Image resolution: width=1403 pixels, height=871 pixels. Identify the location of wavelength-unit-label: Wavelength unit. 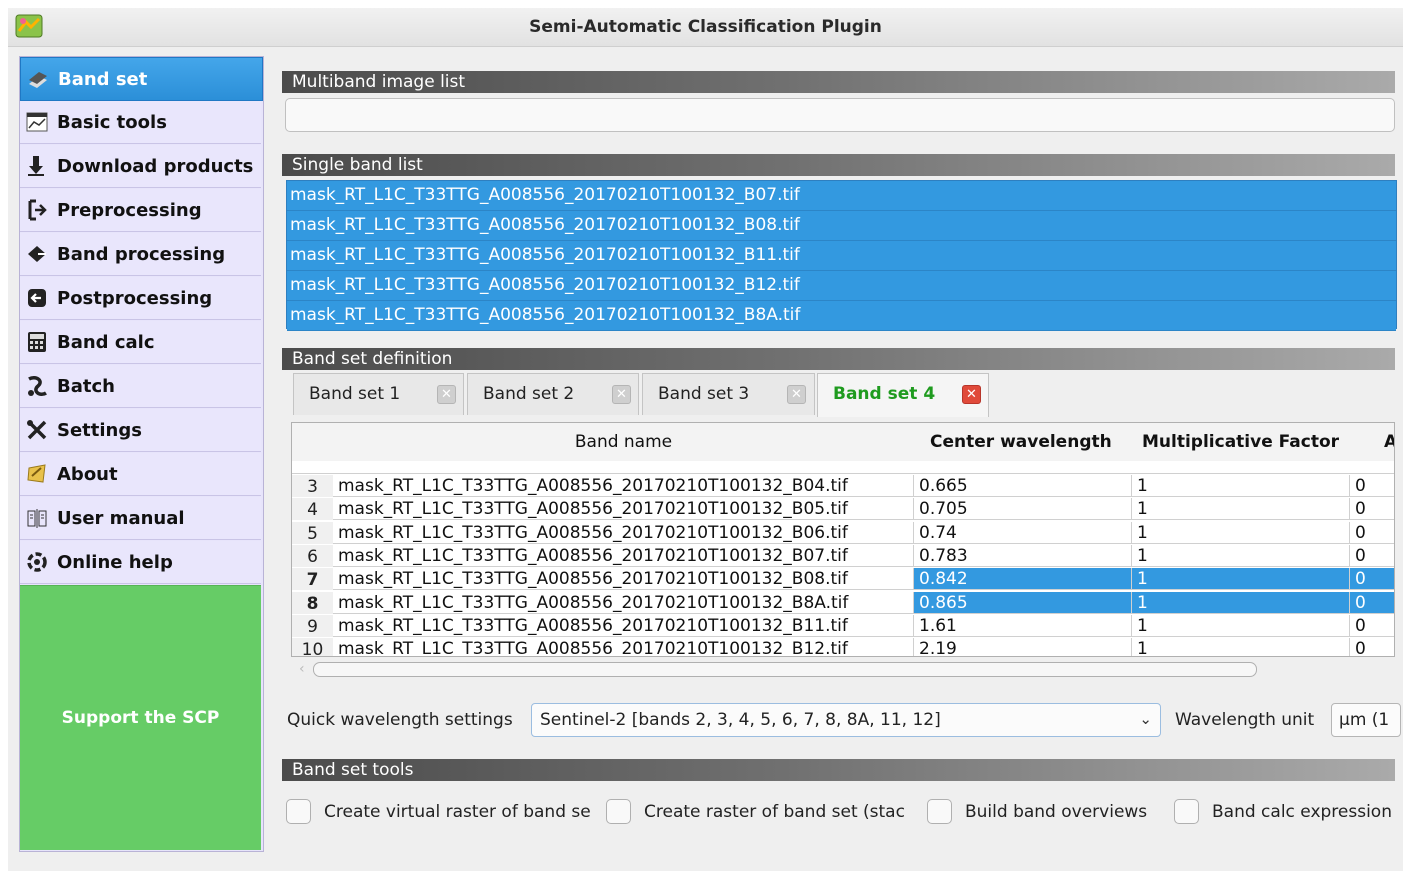
(1245, 720).